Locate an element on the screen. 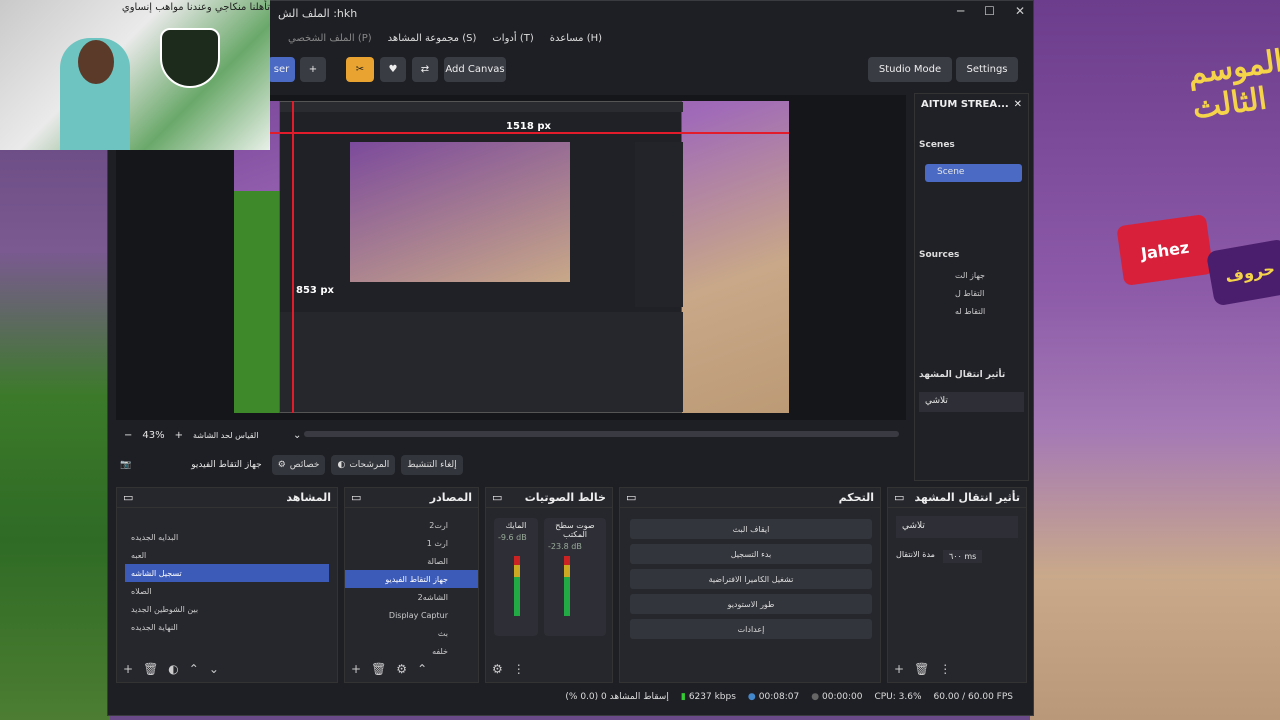  add-canvas-button: Add Canvas is located at coordinates (475, 69).